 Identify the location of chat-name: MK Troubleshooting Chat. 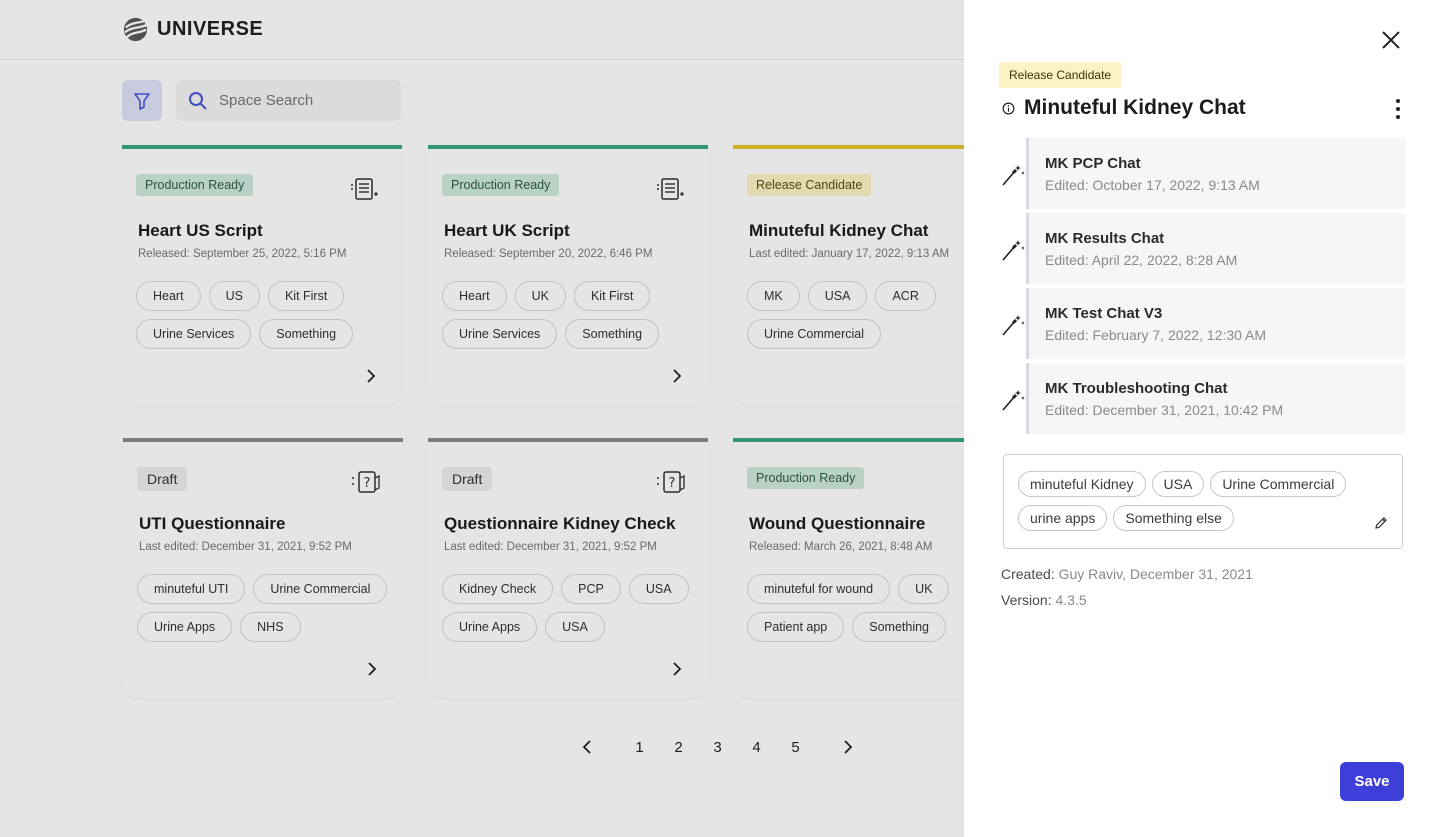
(1136, 388).